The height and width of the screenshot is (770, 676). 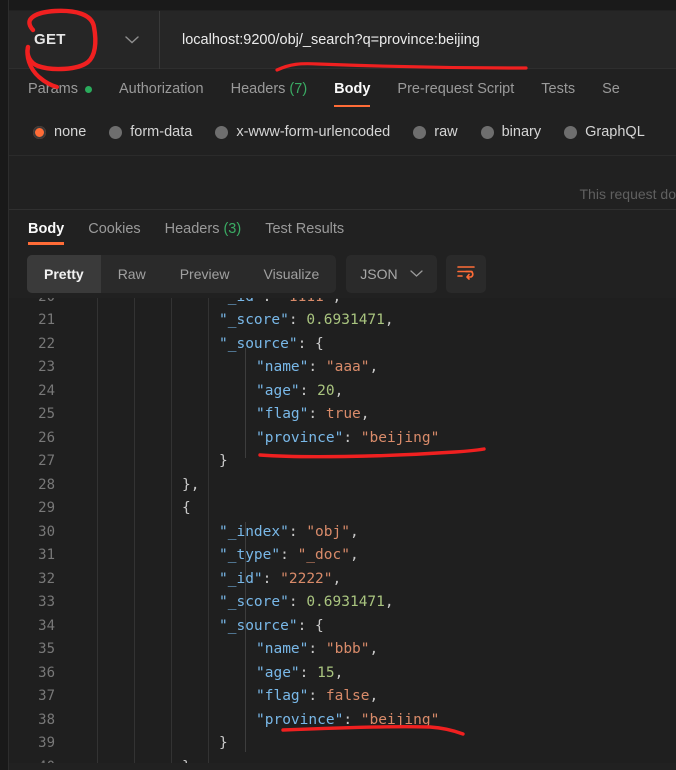 What do you see at coordinates (487, 132) in the screenshot?
I see `radio-binary-icon` at bounding box center [487, 132].